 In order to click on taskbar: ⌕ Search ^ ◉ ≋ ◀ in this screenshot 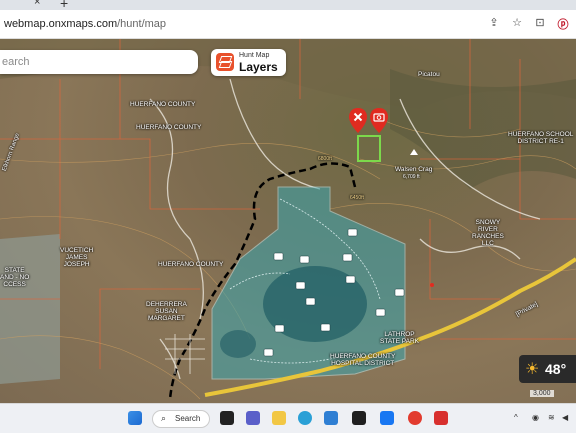, I will do `click(288, 418)`.